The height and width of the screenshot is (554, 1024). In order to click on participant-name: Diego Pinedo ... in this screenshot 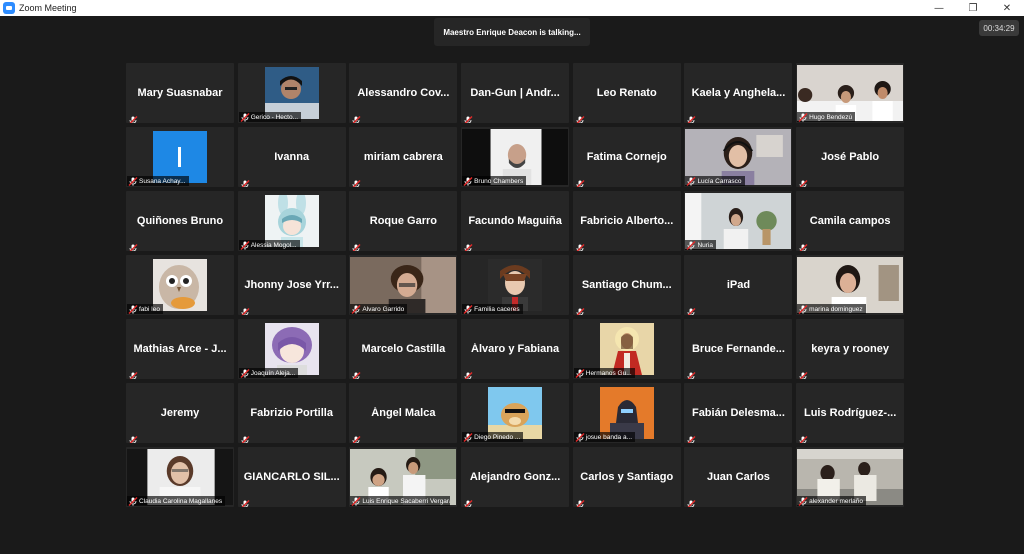, I will do `click(497, 437)`.